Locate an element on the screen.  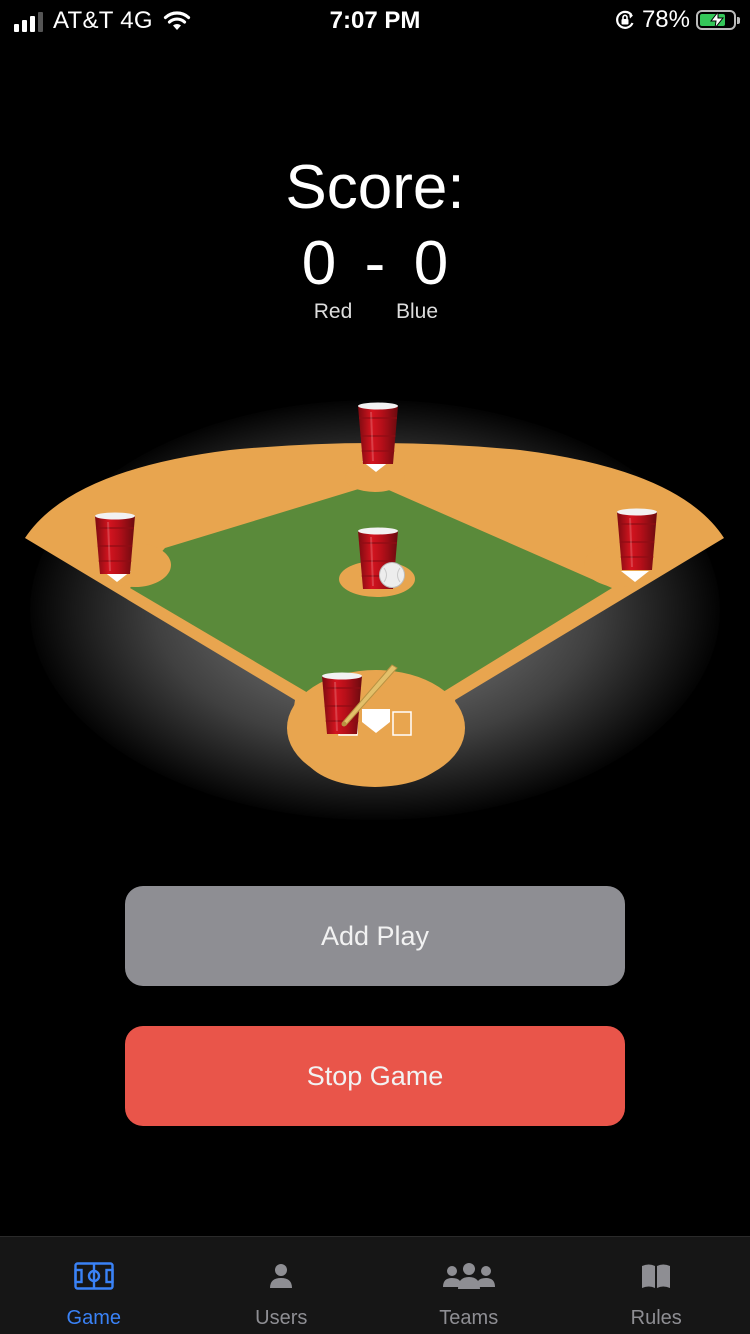
add-play-button: Add Play is located at coordinates (375, 936).